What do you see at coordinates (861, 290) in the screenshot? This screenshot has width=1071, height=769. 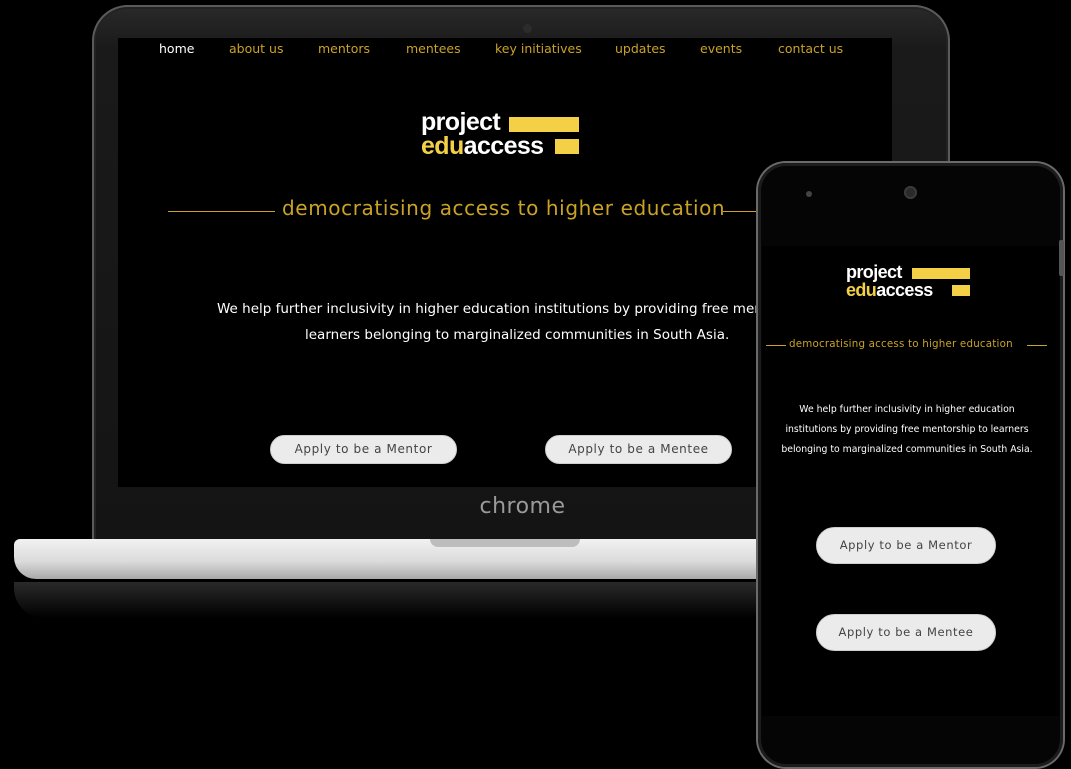 I see `phone-logo-word-edu: edu` at bounding box center [861, 290].